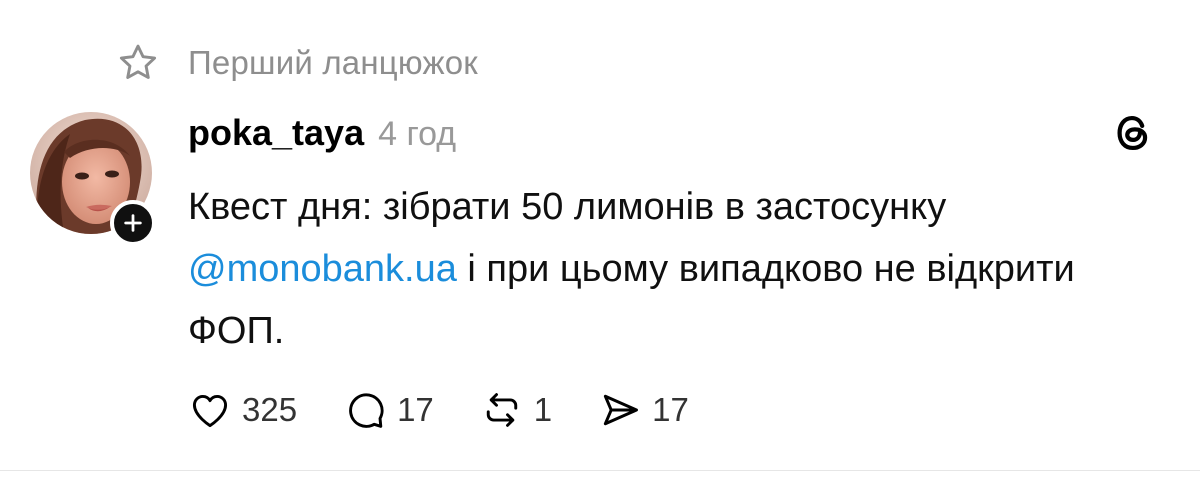  I want to click on repost-button: 1, so click(516, 410).